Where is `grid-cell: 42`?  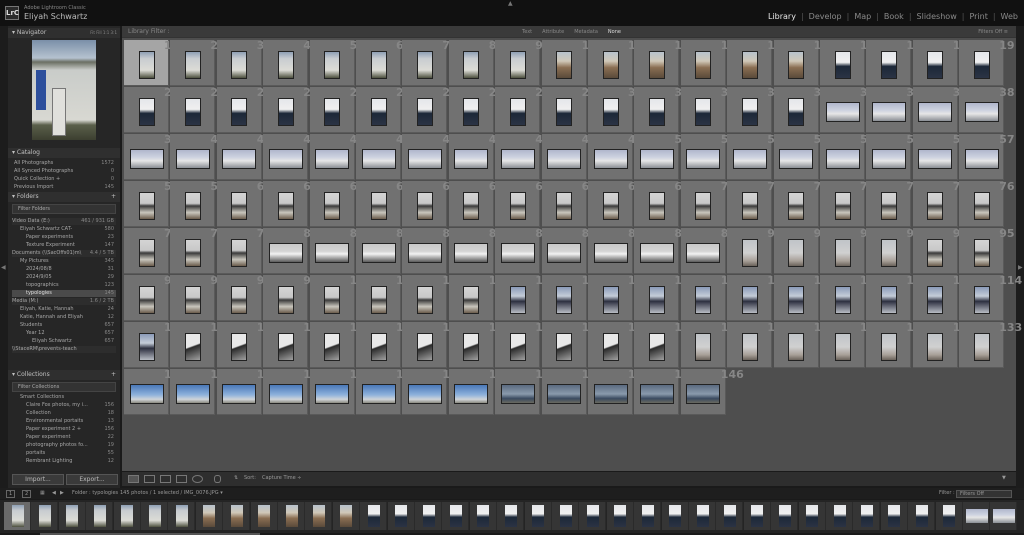 grid-cell: 42 is located at coordinates (291, 156).